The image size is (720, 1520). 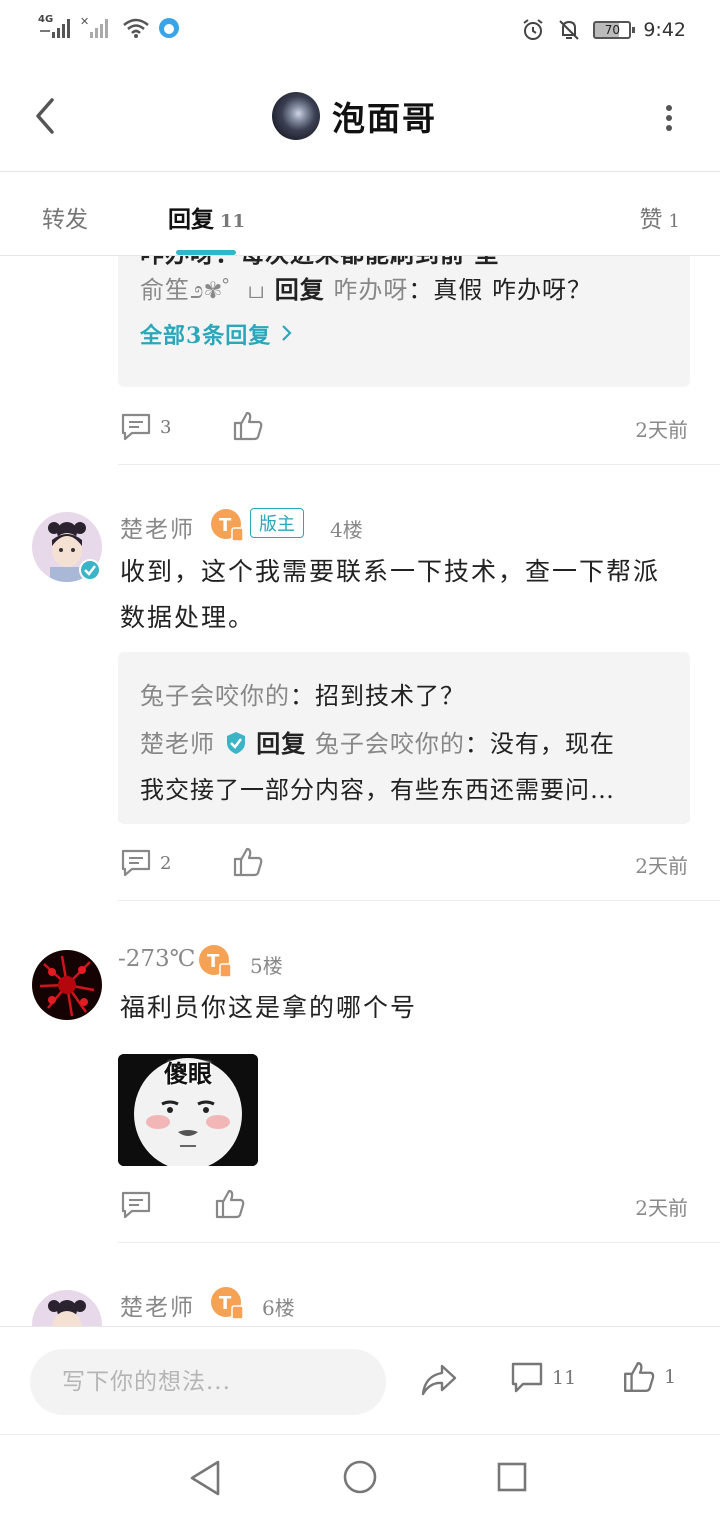 I want to click on sub-reply-author: 俞笙೨✾゜ப, so click(x=203, y=290).